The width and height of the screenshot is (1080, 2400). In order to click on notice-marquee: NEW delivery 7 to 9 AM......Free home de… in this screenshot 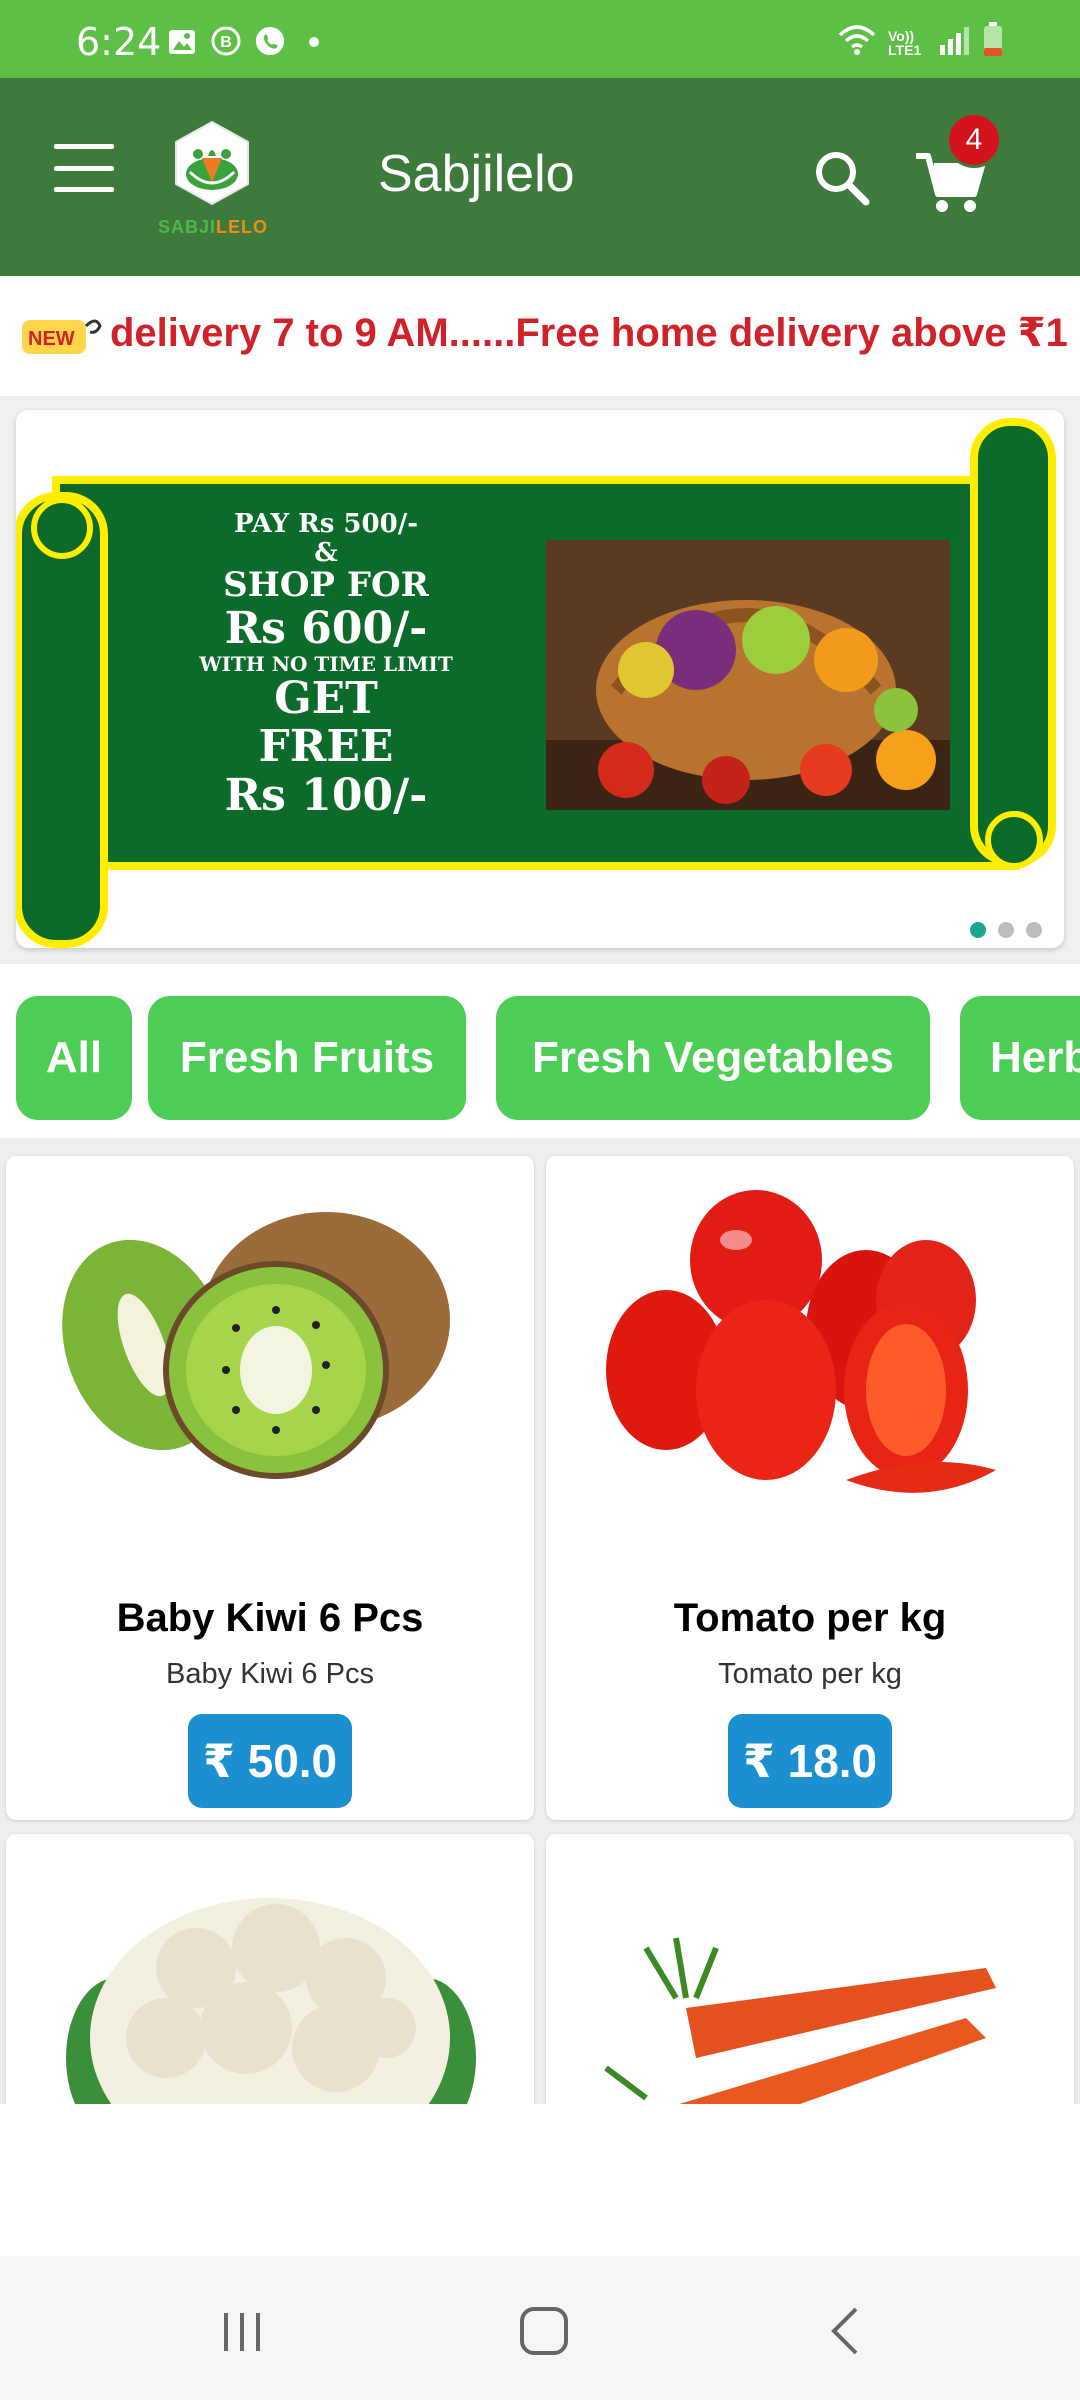, I will do `click(540, 336)`.